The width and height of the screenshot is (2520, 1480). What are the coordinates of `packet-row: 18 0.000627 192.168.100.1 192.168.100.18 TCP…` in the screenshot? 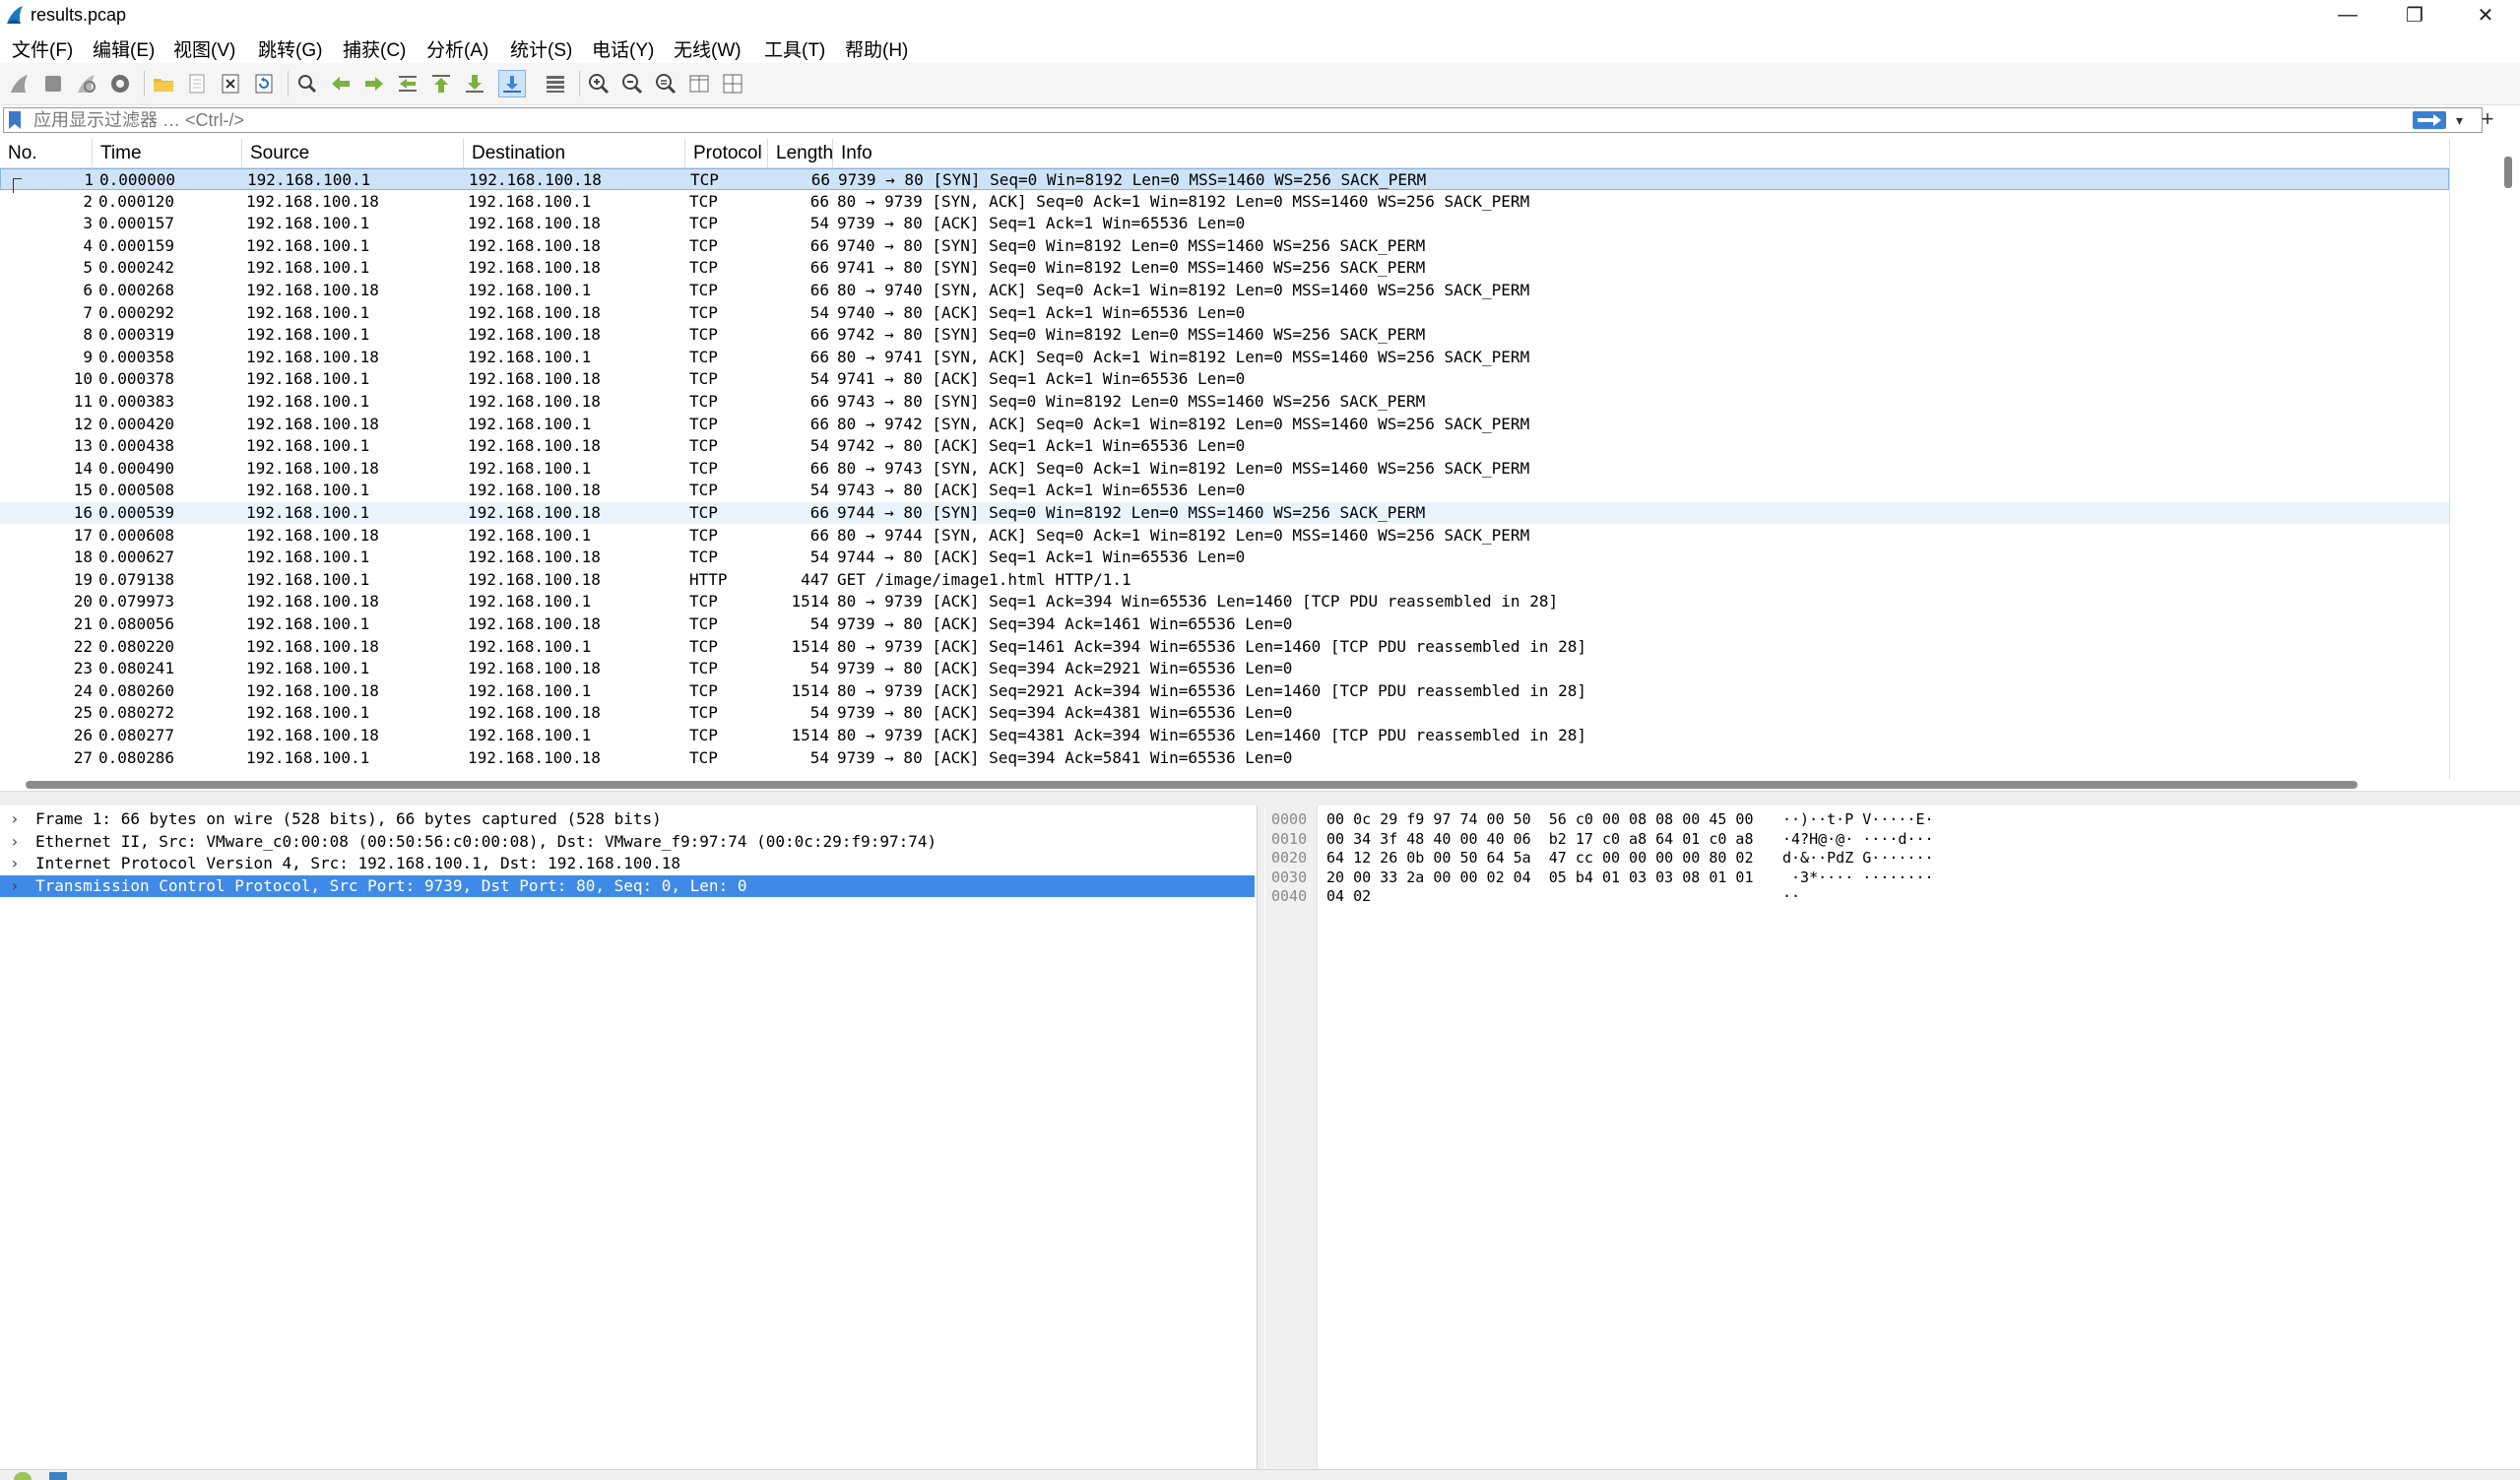 It's located at (1224, 557).